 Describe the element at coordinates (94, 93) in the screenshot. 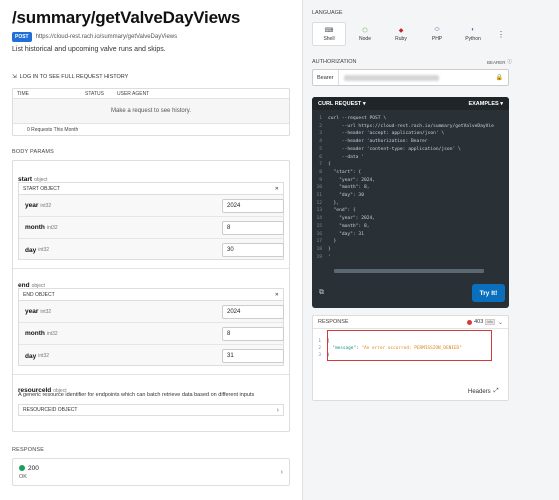

I see `history-col-status: STATUS` at that location.